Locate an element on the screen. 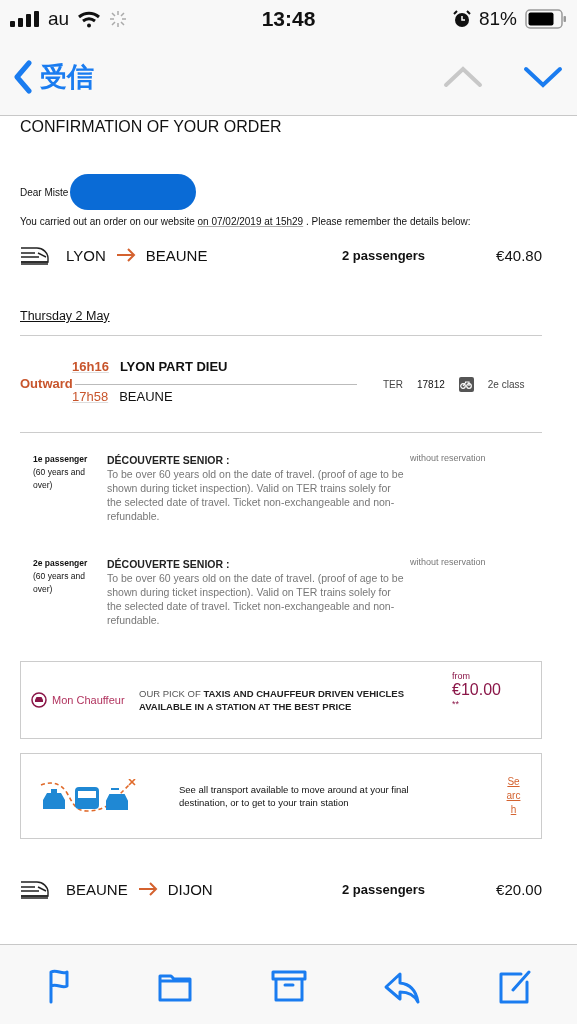  bicycle-icon is located at coordinates (466, 384).